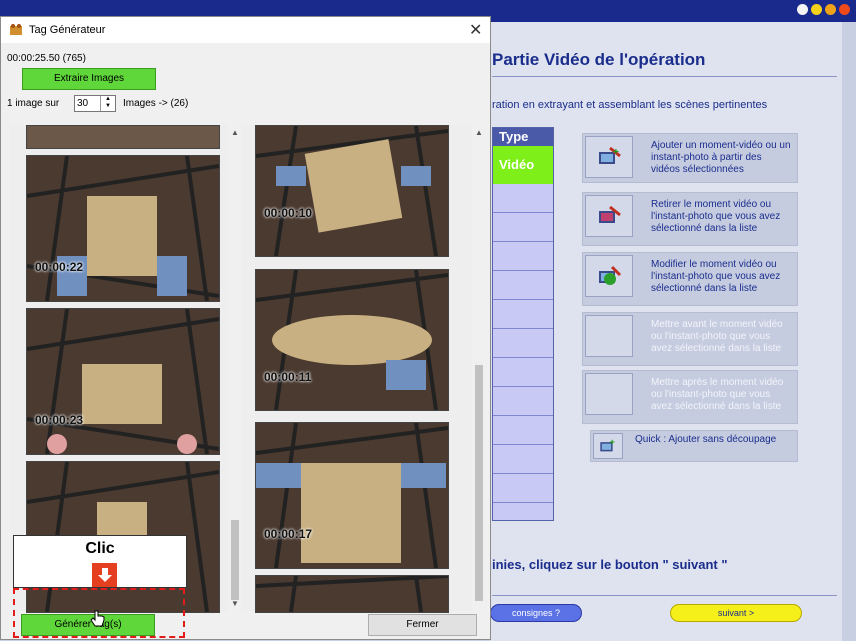  I want to click on arrow-down-icon, so click(104, 575).